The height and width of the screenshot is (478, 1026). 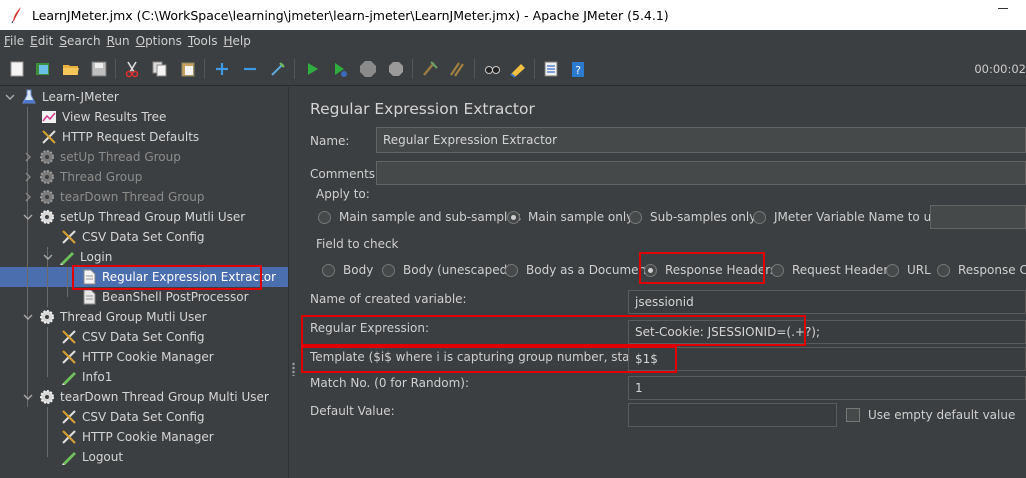 What do you see at coordinates (159, 41) in the screenshot?
I see `menu-options: Options` at bounding box center [159, 41].